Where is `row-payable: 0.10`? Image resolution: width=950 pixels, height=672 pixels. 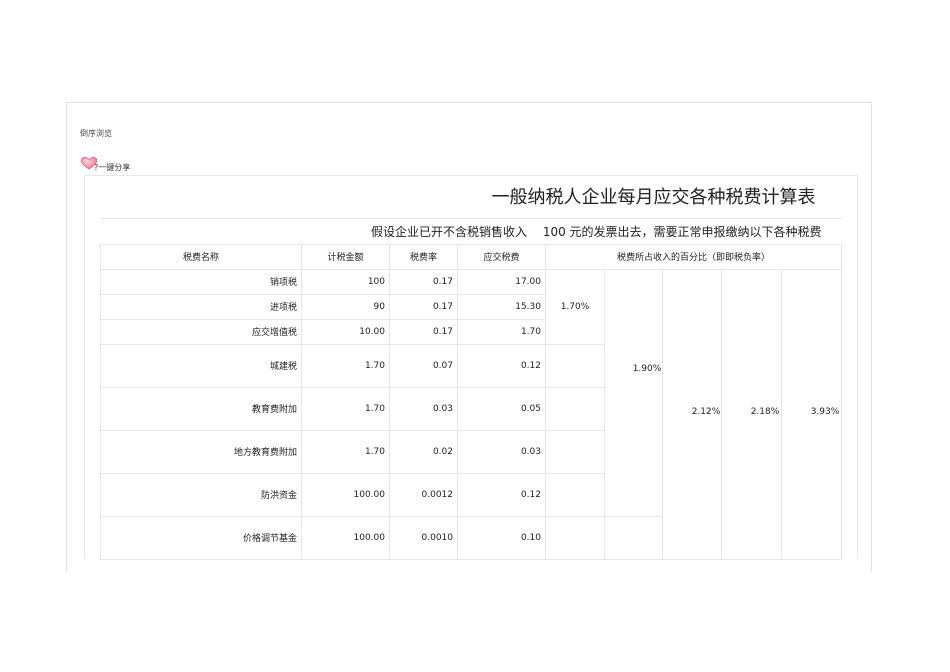
row-payable: 0.10 is located at coordinates (501, 537).